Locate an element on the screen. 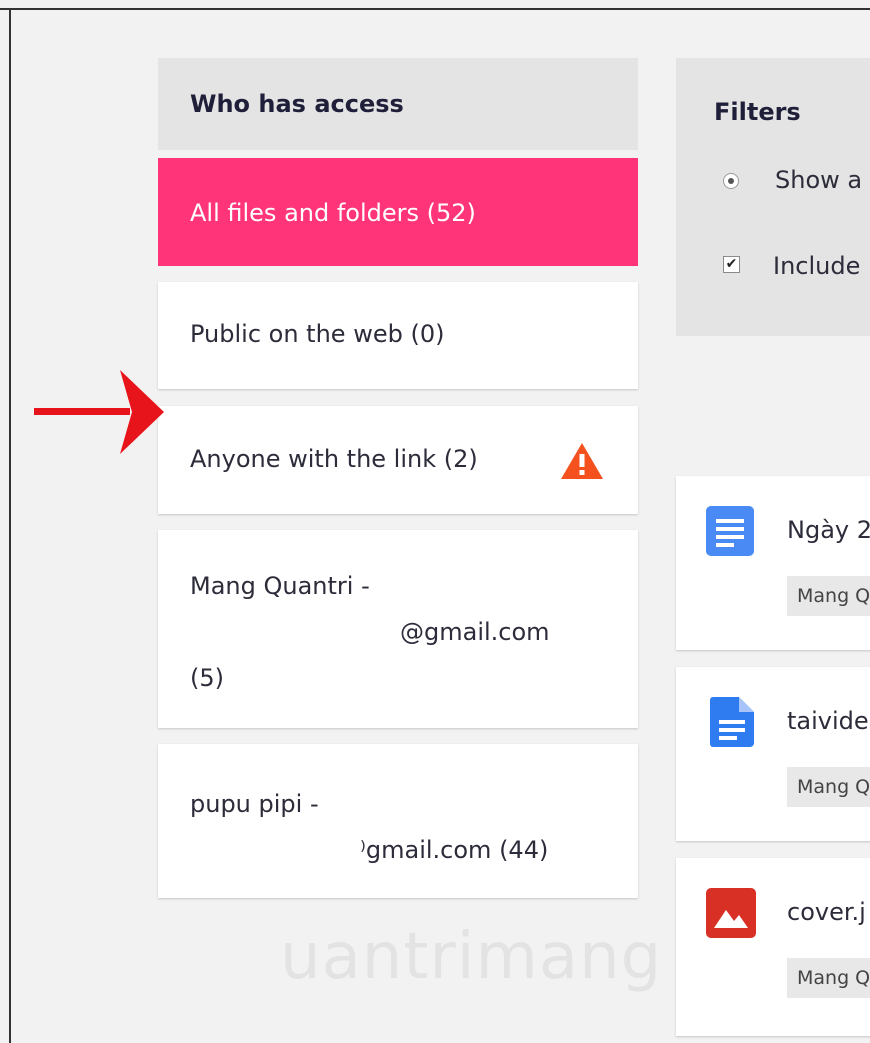 The height and width of the screenshot is (1043, 870). sidebar-item-label: All files and folders (52) is located at coordinates (333, 213).